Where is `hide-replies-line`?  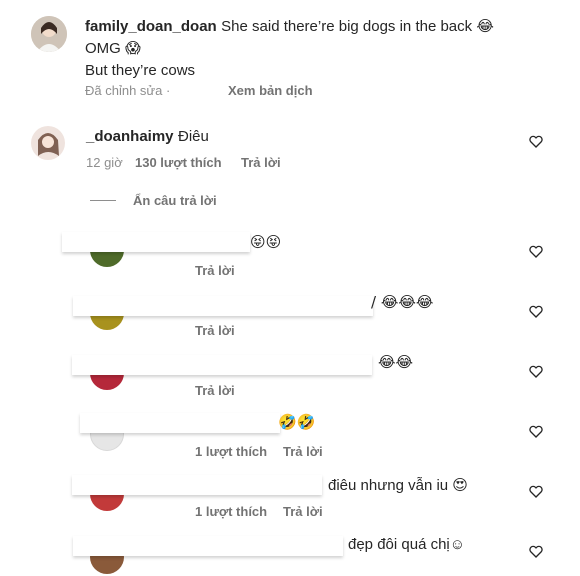
hide-replies-line is located at coordinates (103, 200).